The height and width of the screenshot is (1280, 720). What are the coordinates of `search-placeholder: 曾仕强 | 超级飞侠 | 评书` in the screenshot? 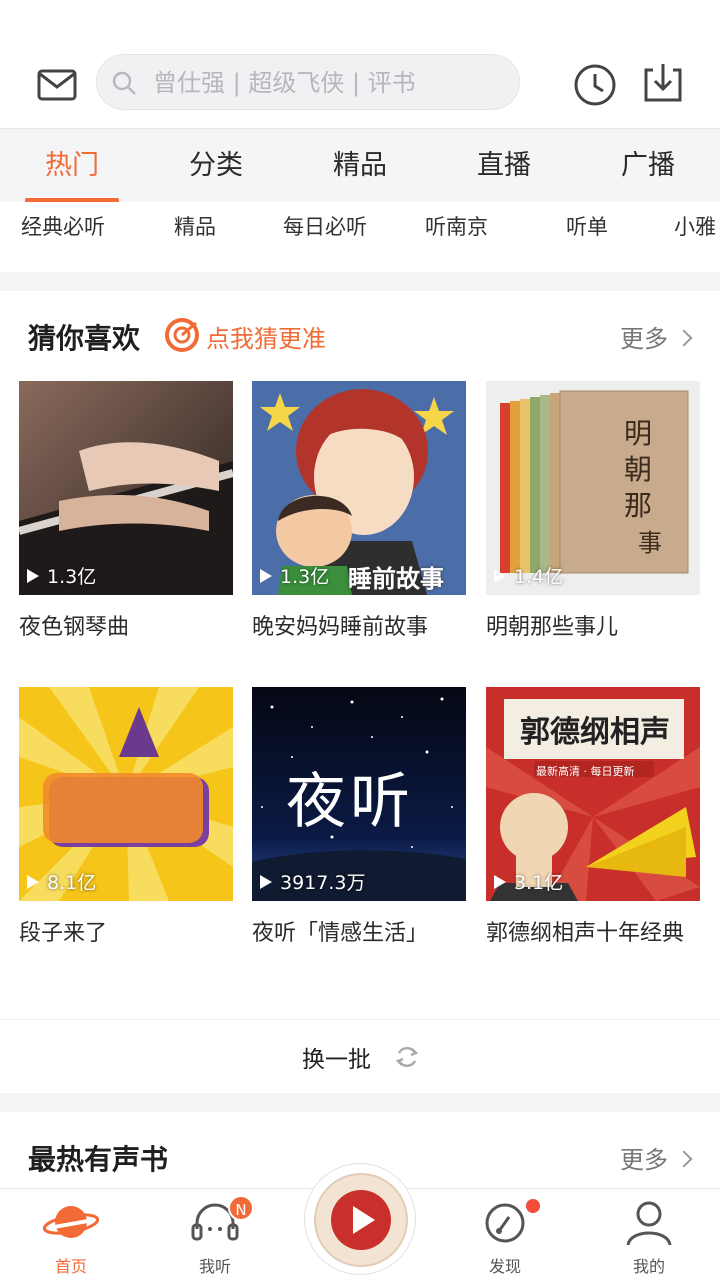 It's located at (284, 83).